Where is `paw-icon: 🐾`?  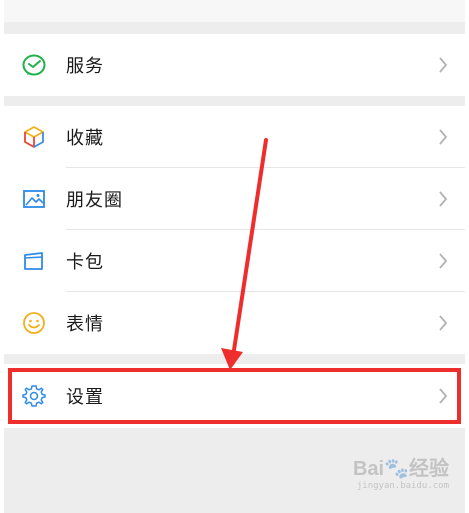 paw-icon: 🐾 is located at coordinates (396, 469).